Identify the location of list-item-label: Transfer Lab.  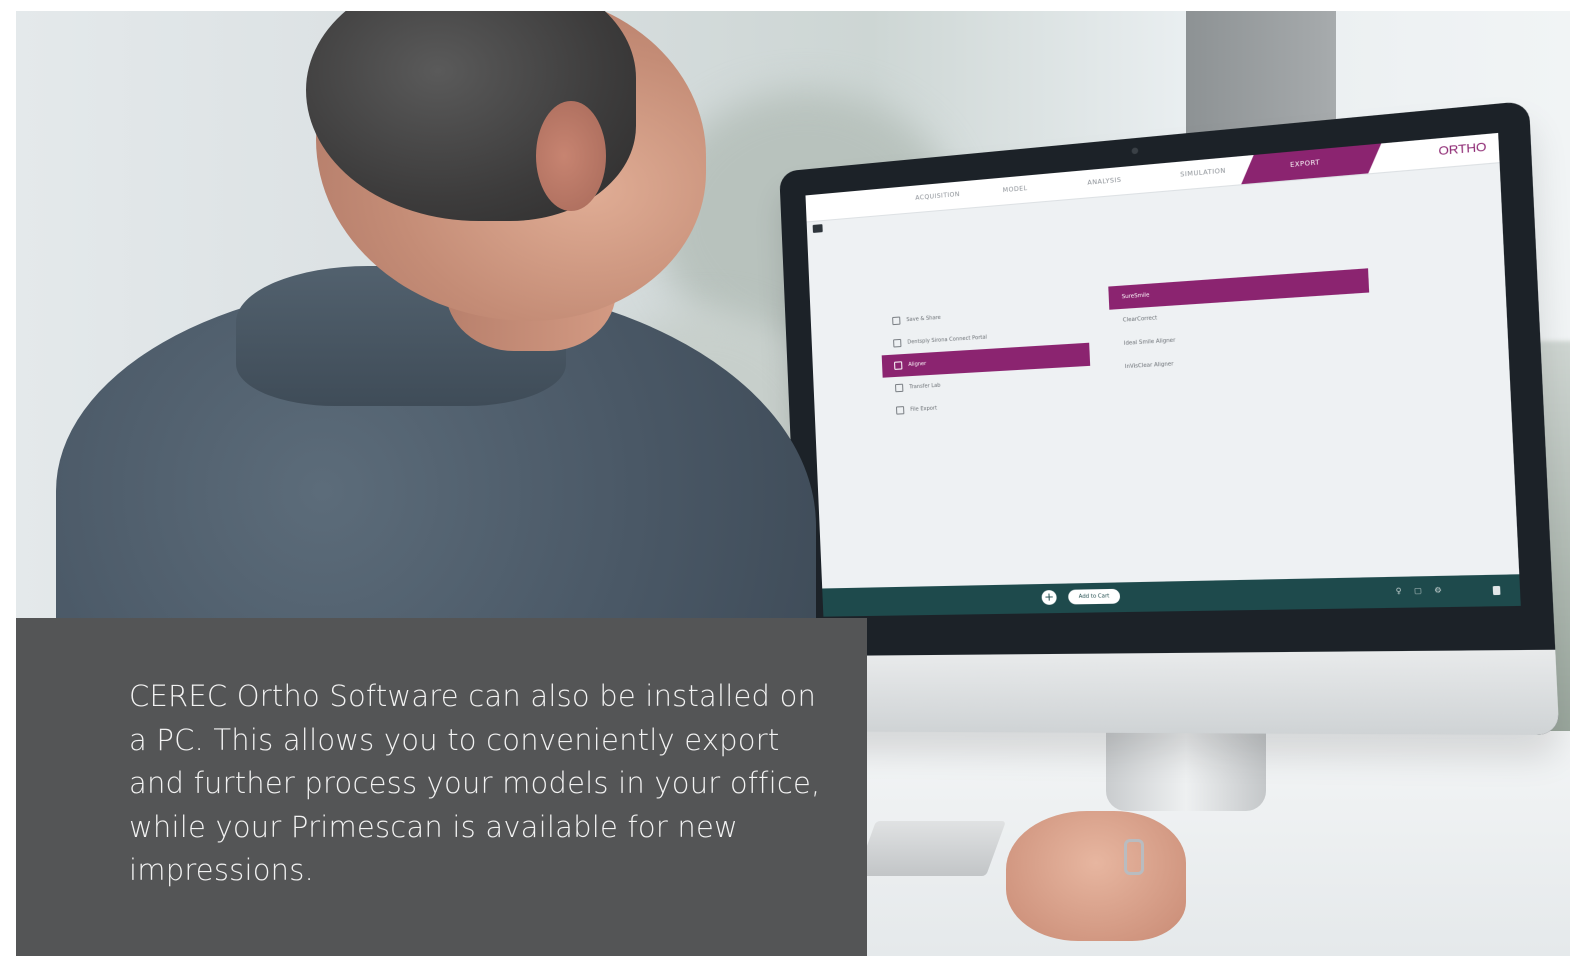
(925, 386).